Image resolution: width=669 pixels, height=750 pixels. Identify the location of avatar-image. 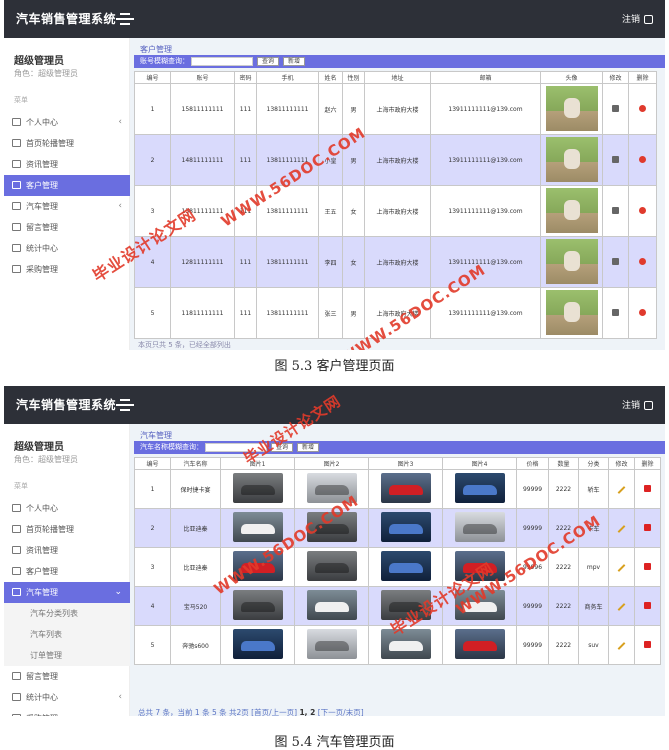
(571, 159).